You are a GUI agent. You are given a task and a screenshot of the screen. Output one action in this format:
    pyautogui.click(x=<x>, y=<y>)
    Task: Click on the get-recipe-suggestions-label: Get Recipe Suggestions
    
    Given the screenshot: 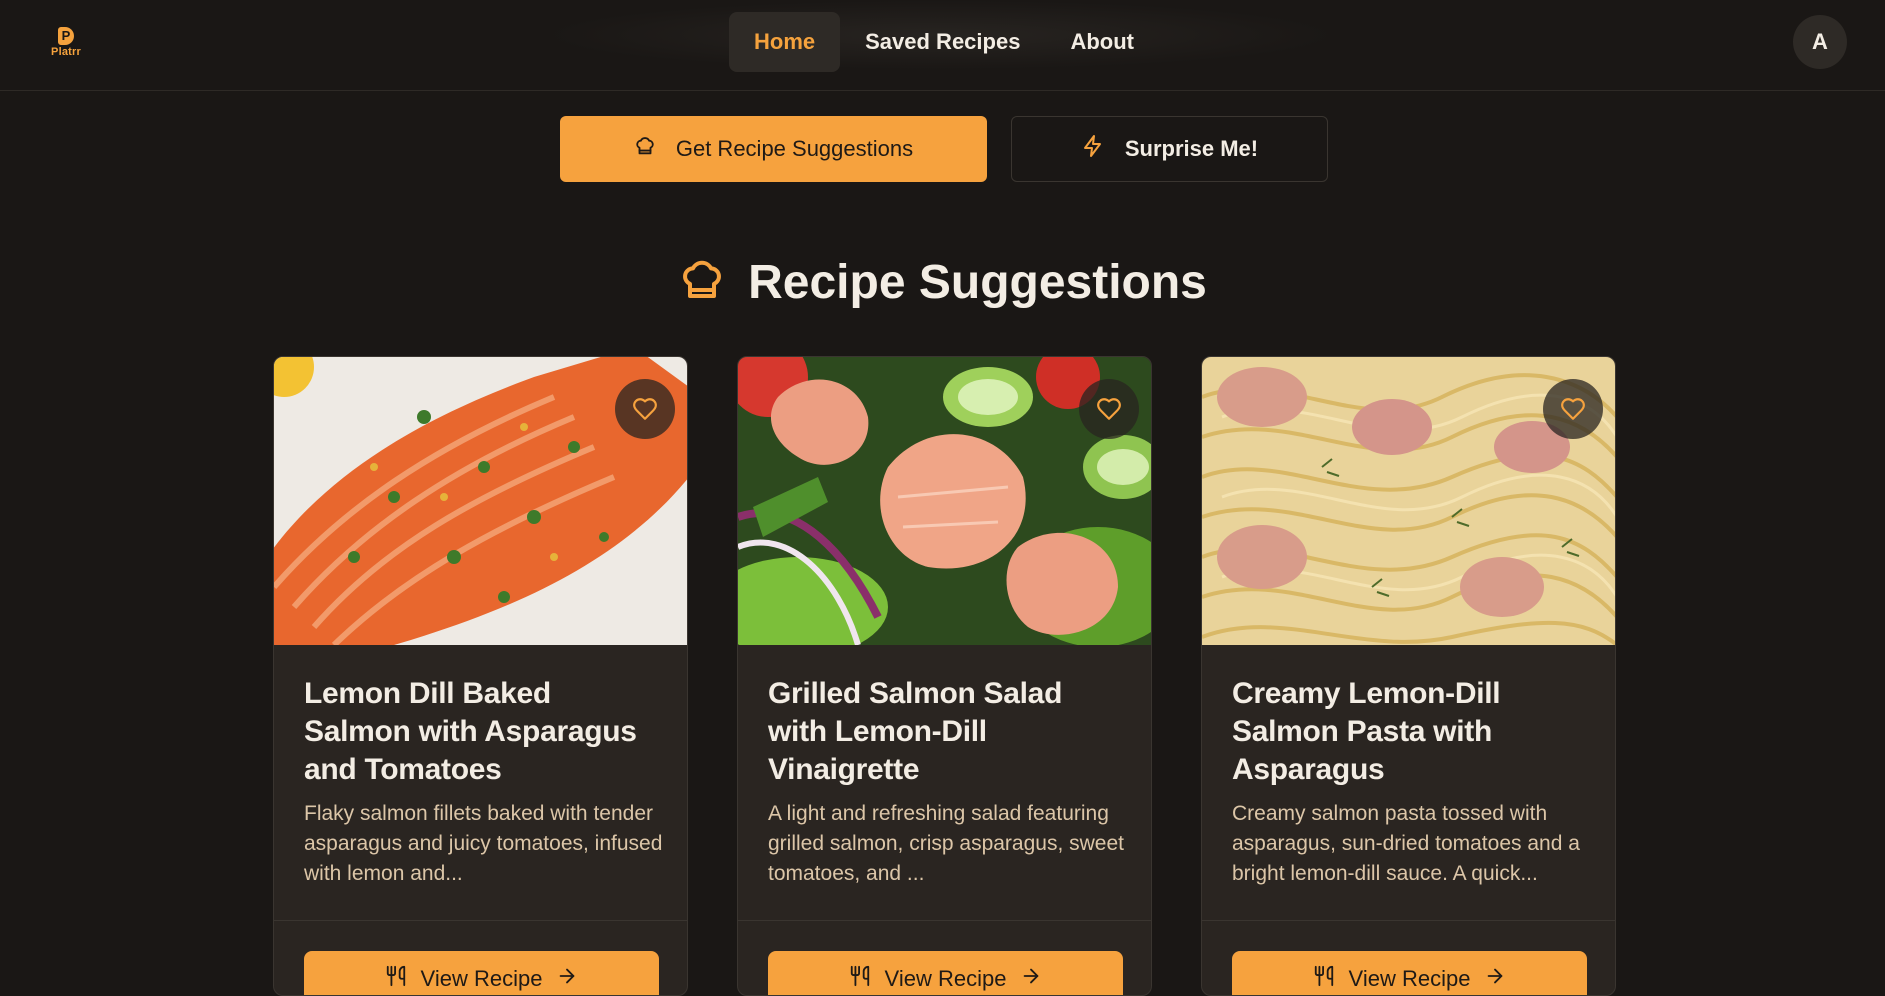 What is the action you would take?
    pyautogui.click(x=794, y=148)
    